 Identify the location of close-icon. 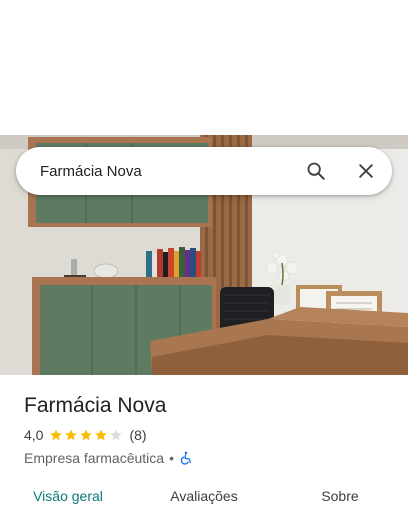
(366, 171).